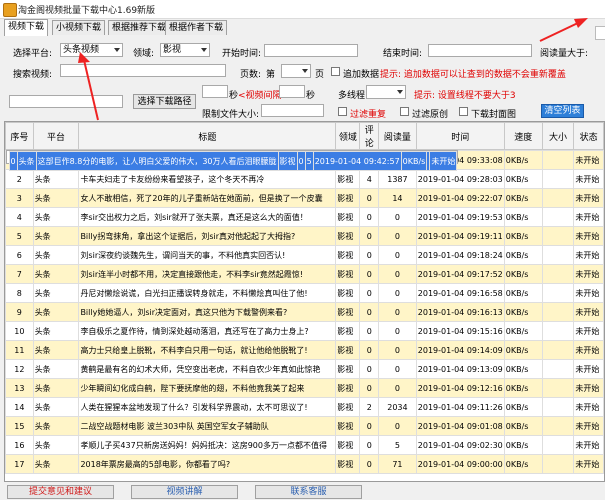 Image resolution: width=605 pixels, height=500 pixels. I want to click on cell-time: 2019-01-04 09:15:16, so click(460, 331).